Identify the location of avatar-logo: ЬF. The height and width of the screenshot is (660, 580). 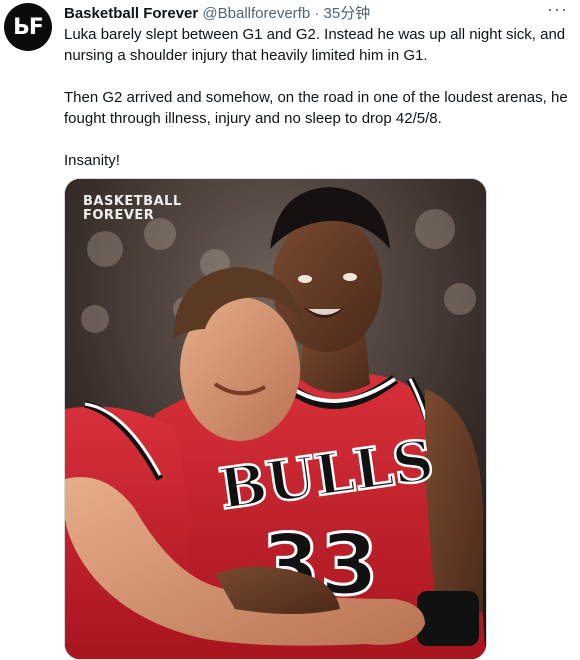
(28, 27).